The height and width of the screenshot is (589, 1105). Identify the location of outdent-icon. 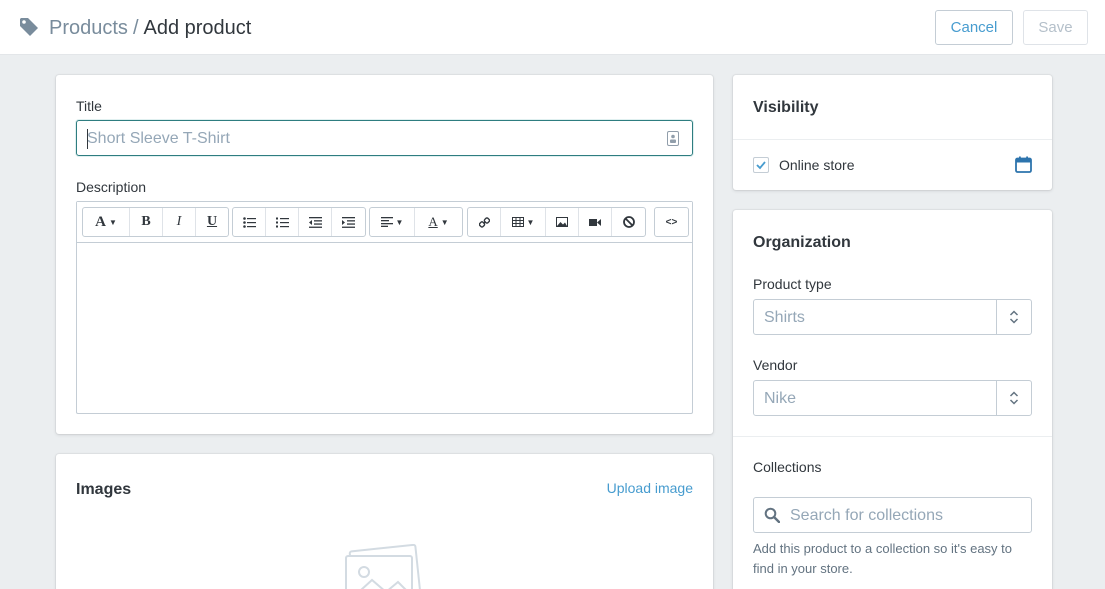
(315, 222).